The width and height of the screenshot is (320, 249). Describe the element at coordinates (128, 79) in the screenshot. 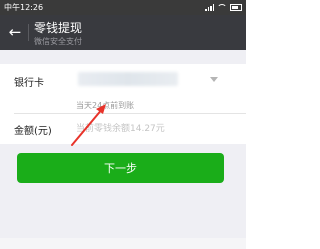

I see `bank-card-select` at that location.